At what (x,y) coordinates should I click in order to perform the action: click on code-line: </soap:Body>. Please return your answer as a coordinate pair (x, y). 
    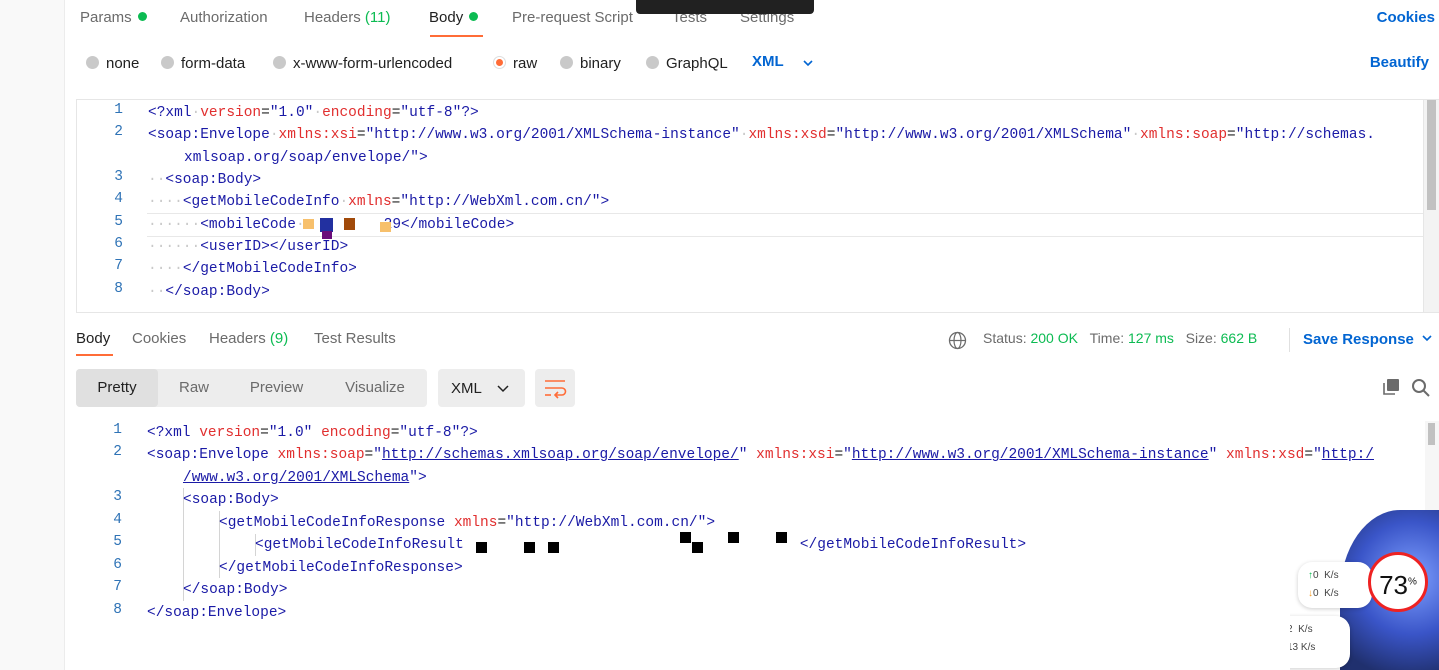
    Looking at the image, I should click on (235, 590).